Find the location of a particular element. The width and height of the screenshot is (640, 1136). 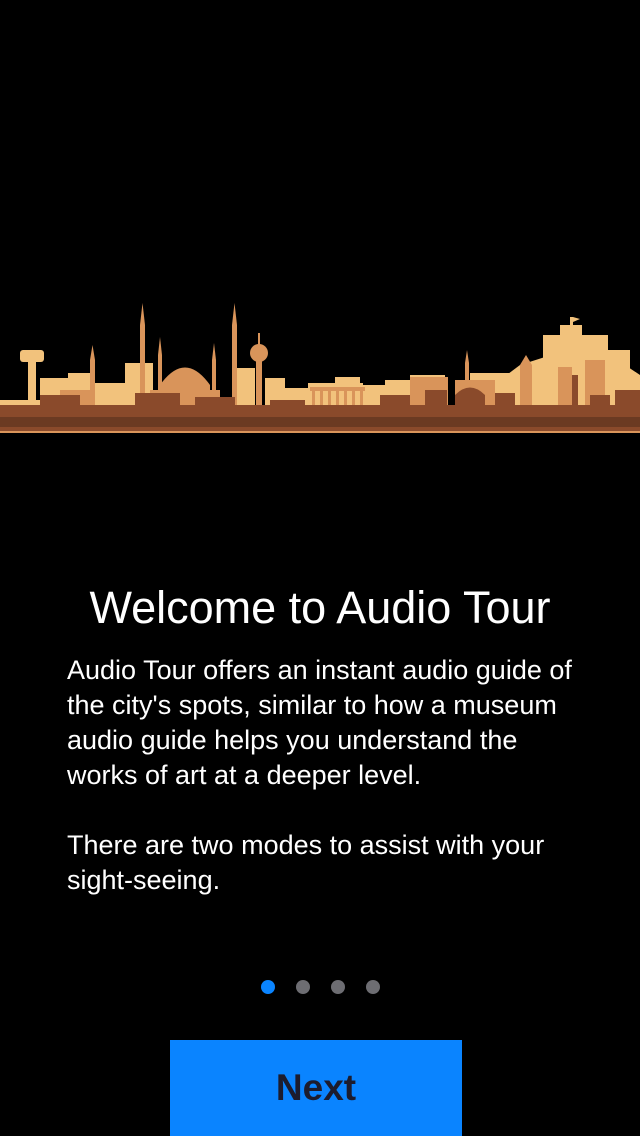

city-skyline-illustration is located at coordinates (320, 368).